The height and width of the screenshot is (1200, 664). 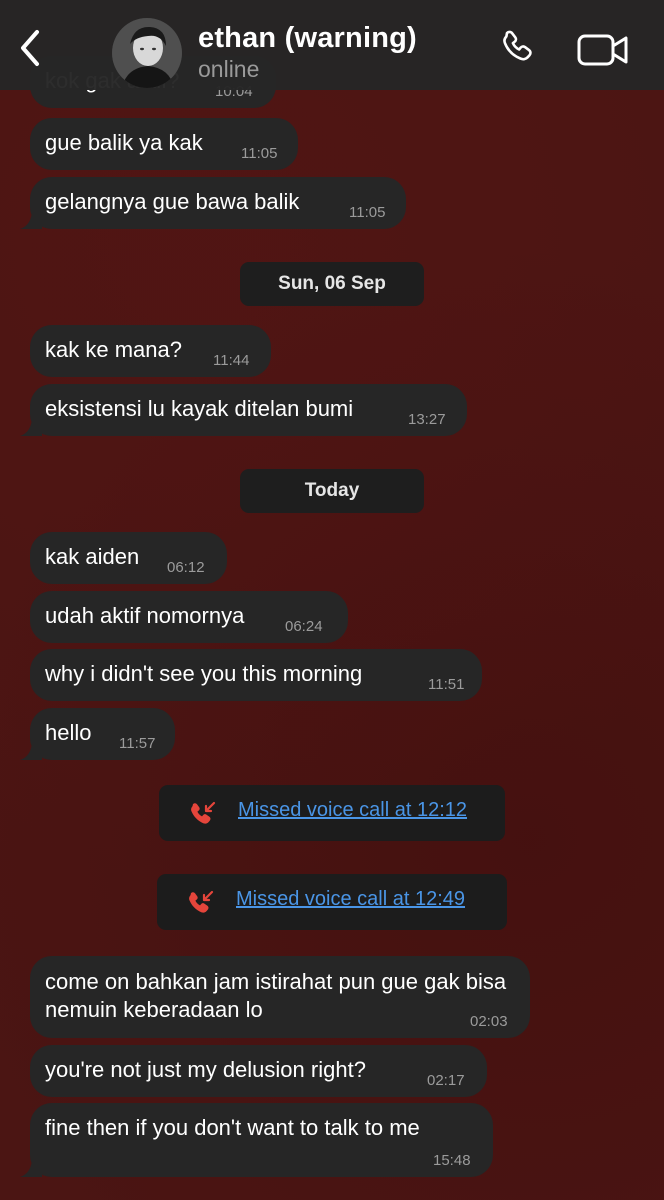 I want to click on missed-call-notice: Missed voice call at 12:12, so click(x=332, y=813).